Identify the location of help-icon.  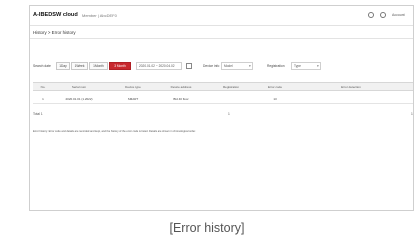
(371, 15).